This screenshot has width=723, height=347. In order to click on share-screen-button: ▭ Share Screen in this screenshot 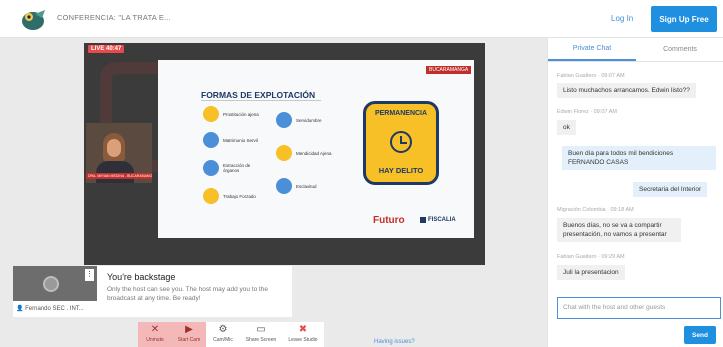, I will do `click(261, 334)`.